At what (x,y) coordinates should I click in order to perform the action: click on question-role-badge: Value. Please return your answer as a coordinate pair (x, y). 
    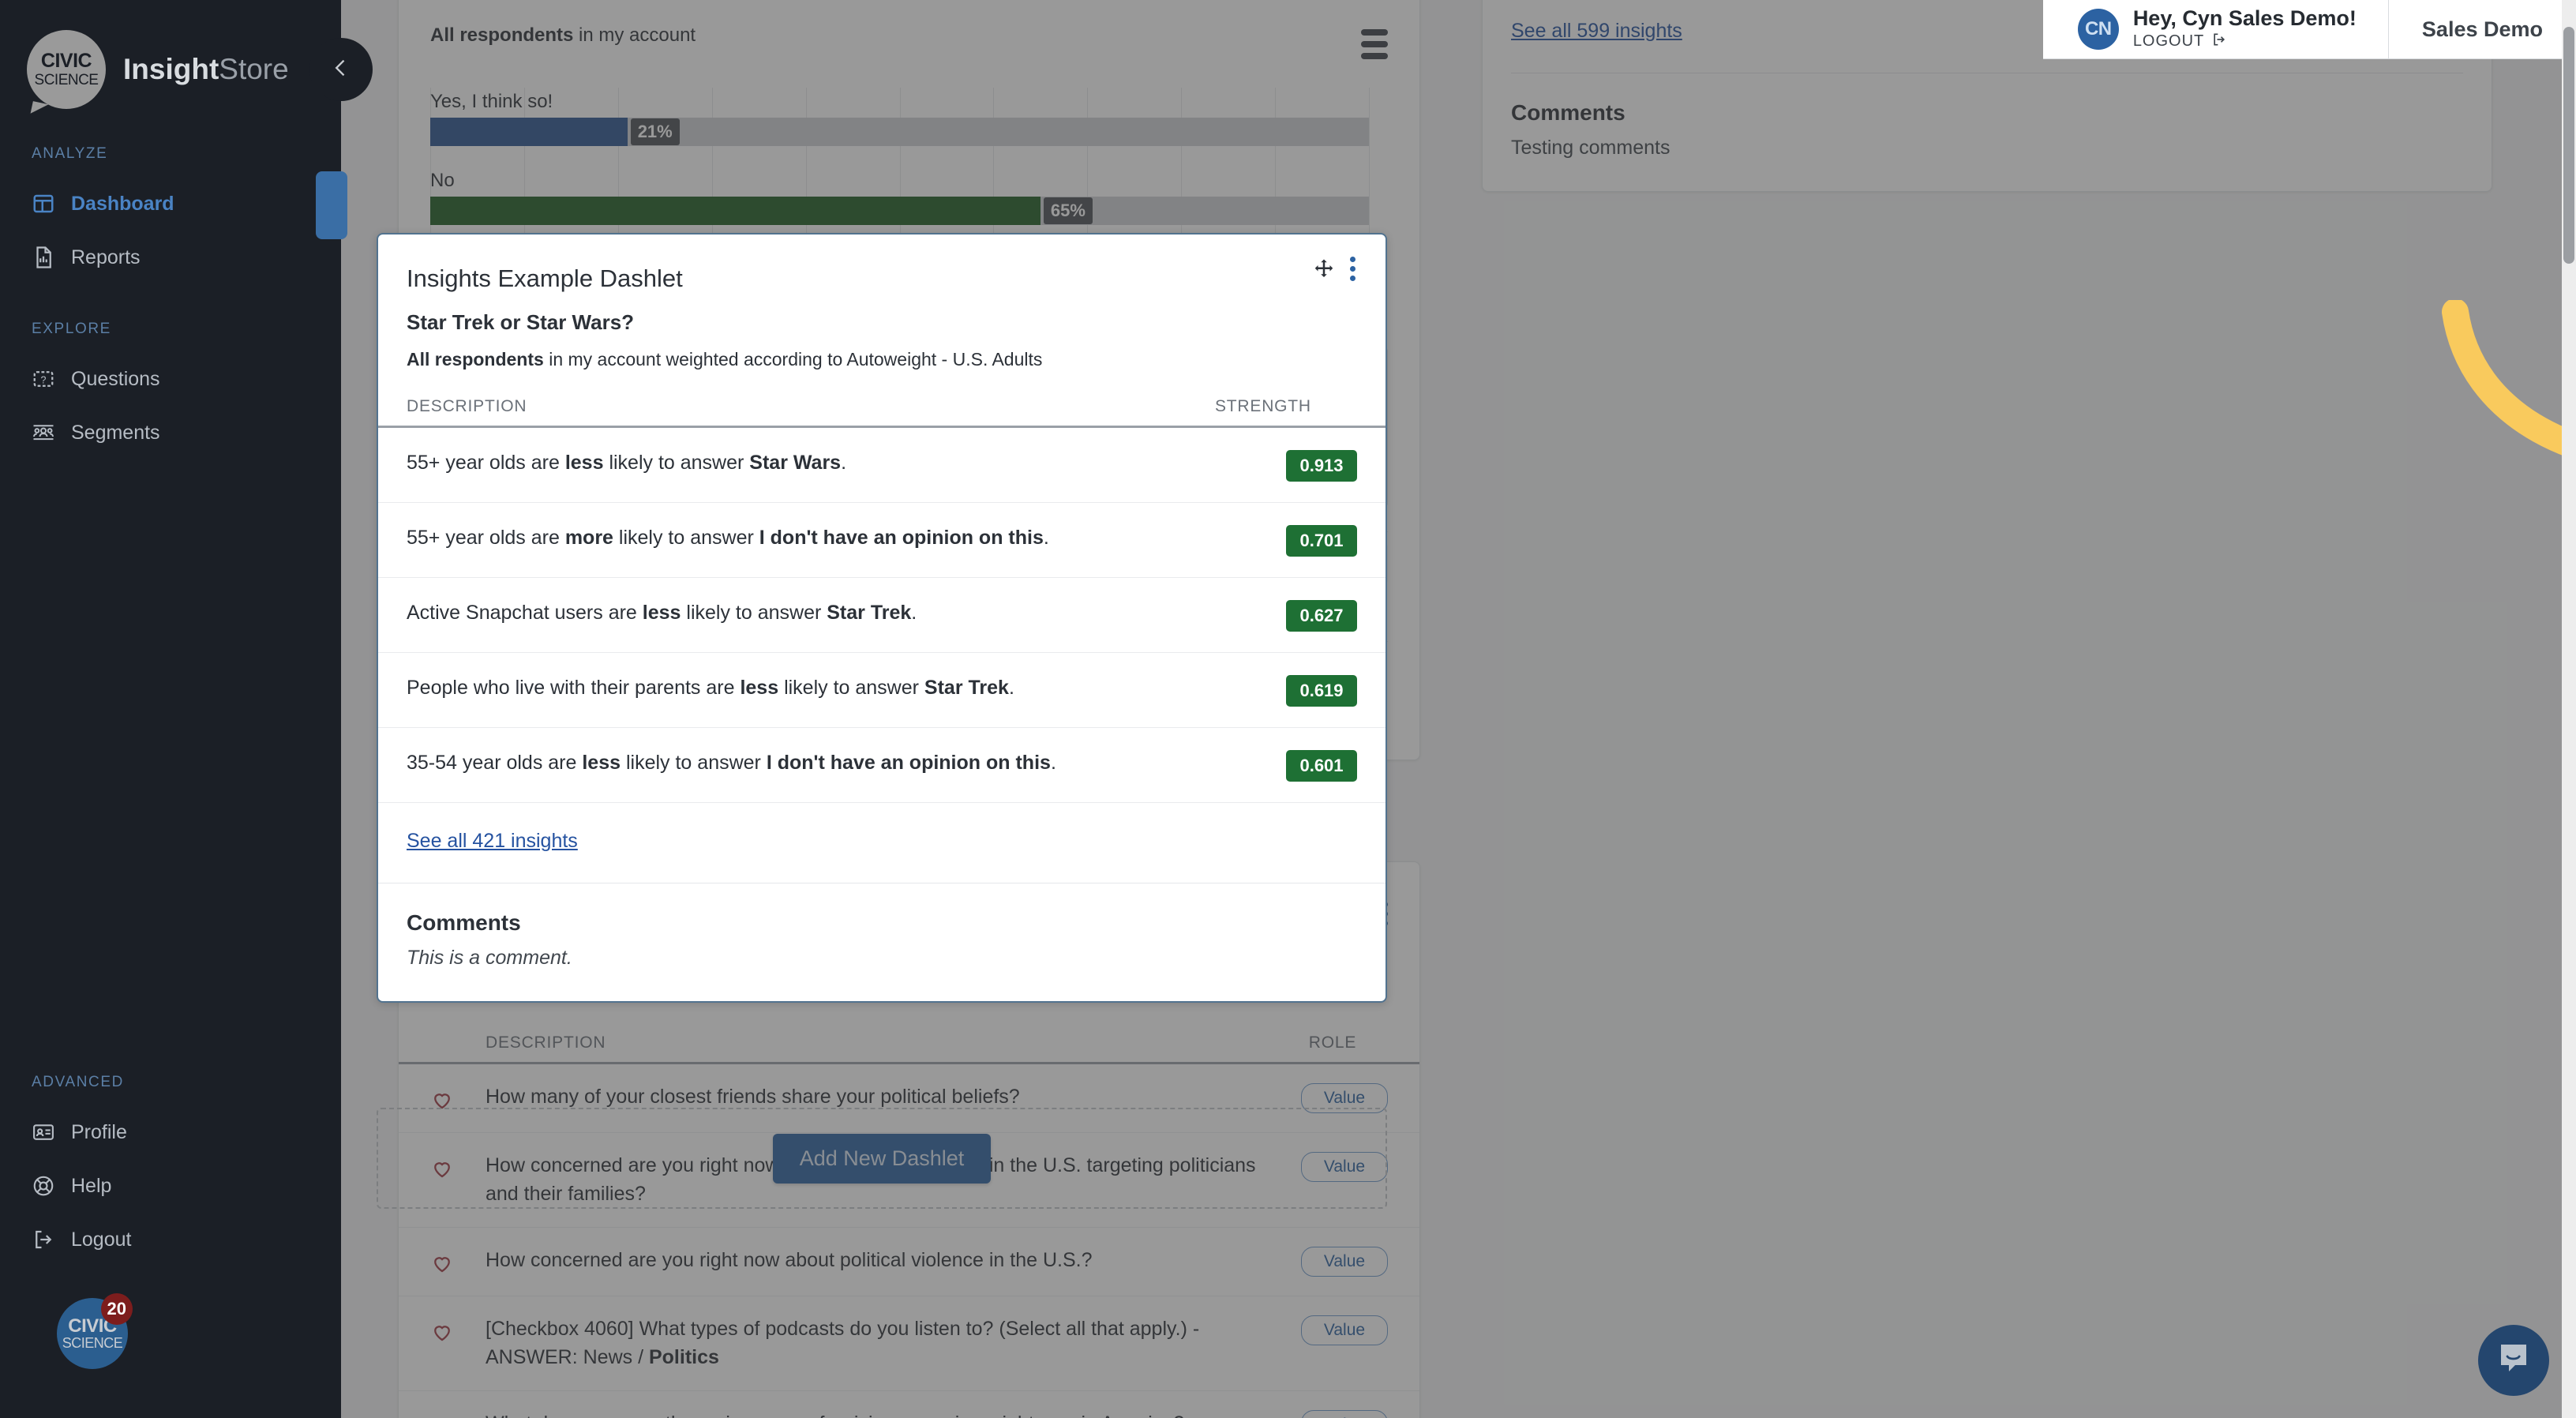
    Looking at the image, I should click on (1344, 1330).